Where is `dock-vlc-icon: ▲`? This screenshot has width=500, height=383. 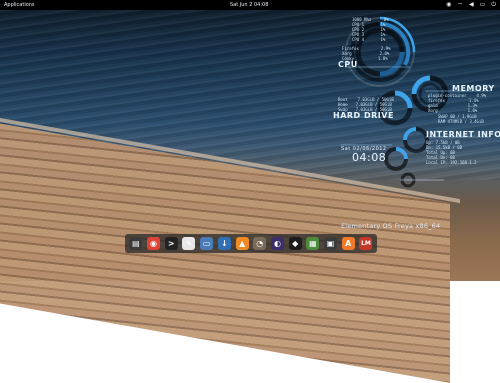
dock-vlc-icon: ▲ is located at coordinates (242, 243).